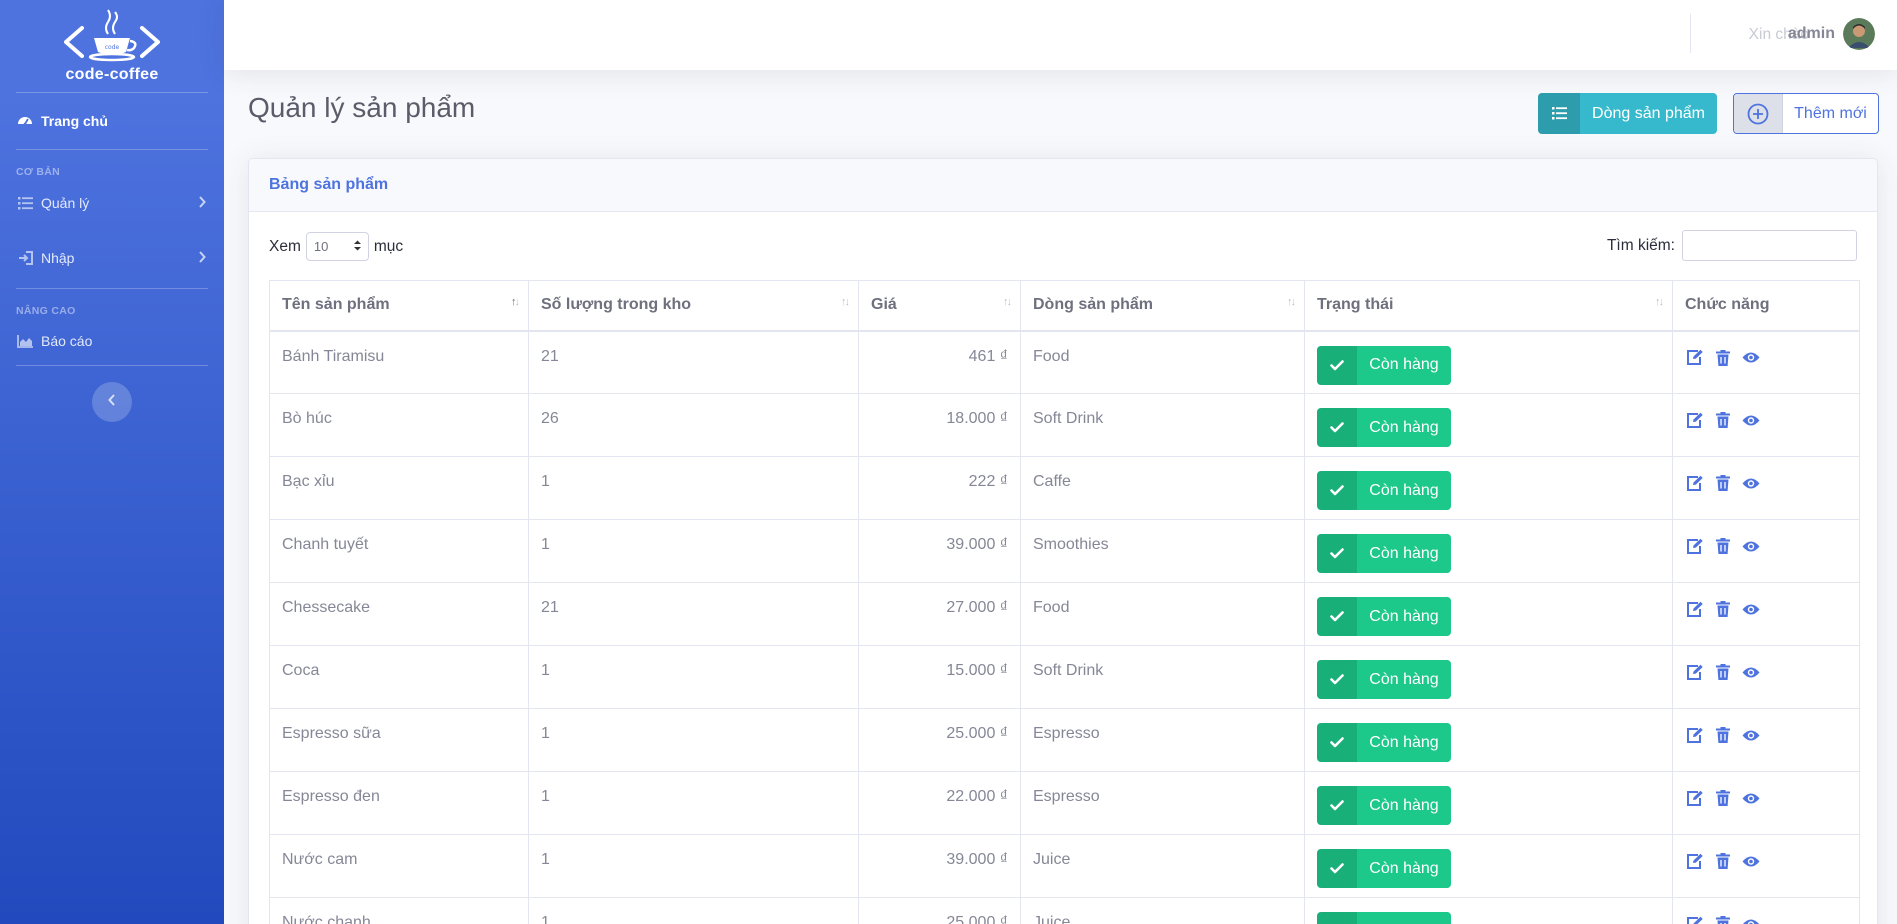  I want to click on list-icon, so click(1559, 113).